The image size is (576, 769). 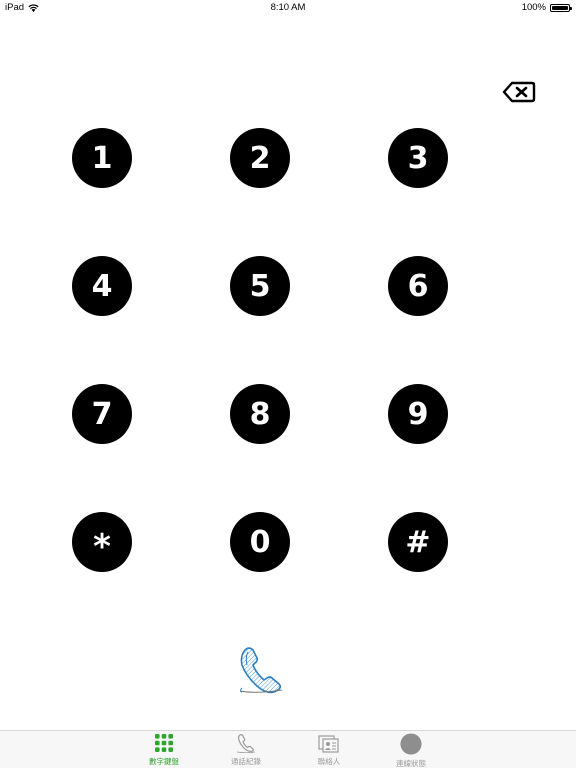 I want to click on key-label: 2, so click(x=260, y=158).